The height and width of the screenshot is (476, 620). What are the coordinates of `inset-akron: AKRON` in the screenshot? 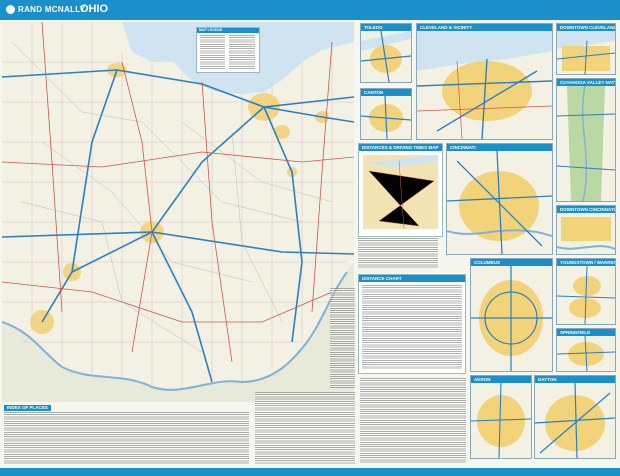 It's located at (501, 417).